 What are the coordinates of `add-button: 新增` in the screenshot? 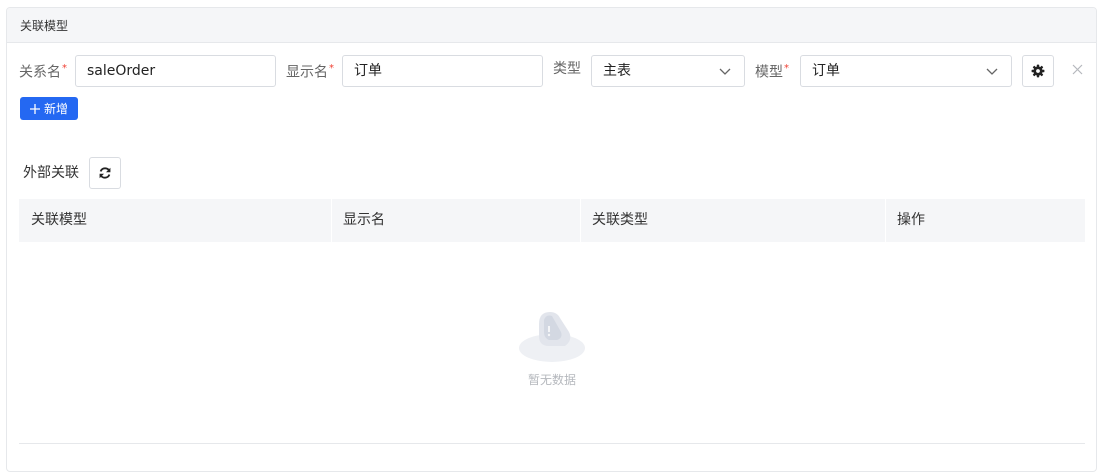 It's located at (49, 108).